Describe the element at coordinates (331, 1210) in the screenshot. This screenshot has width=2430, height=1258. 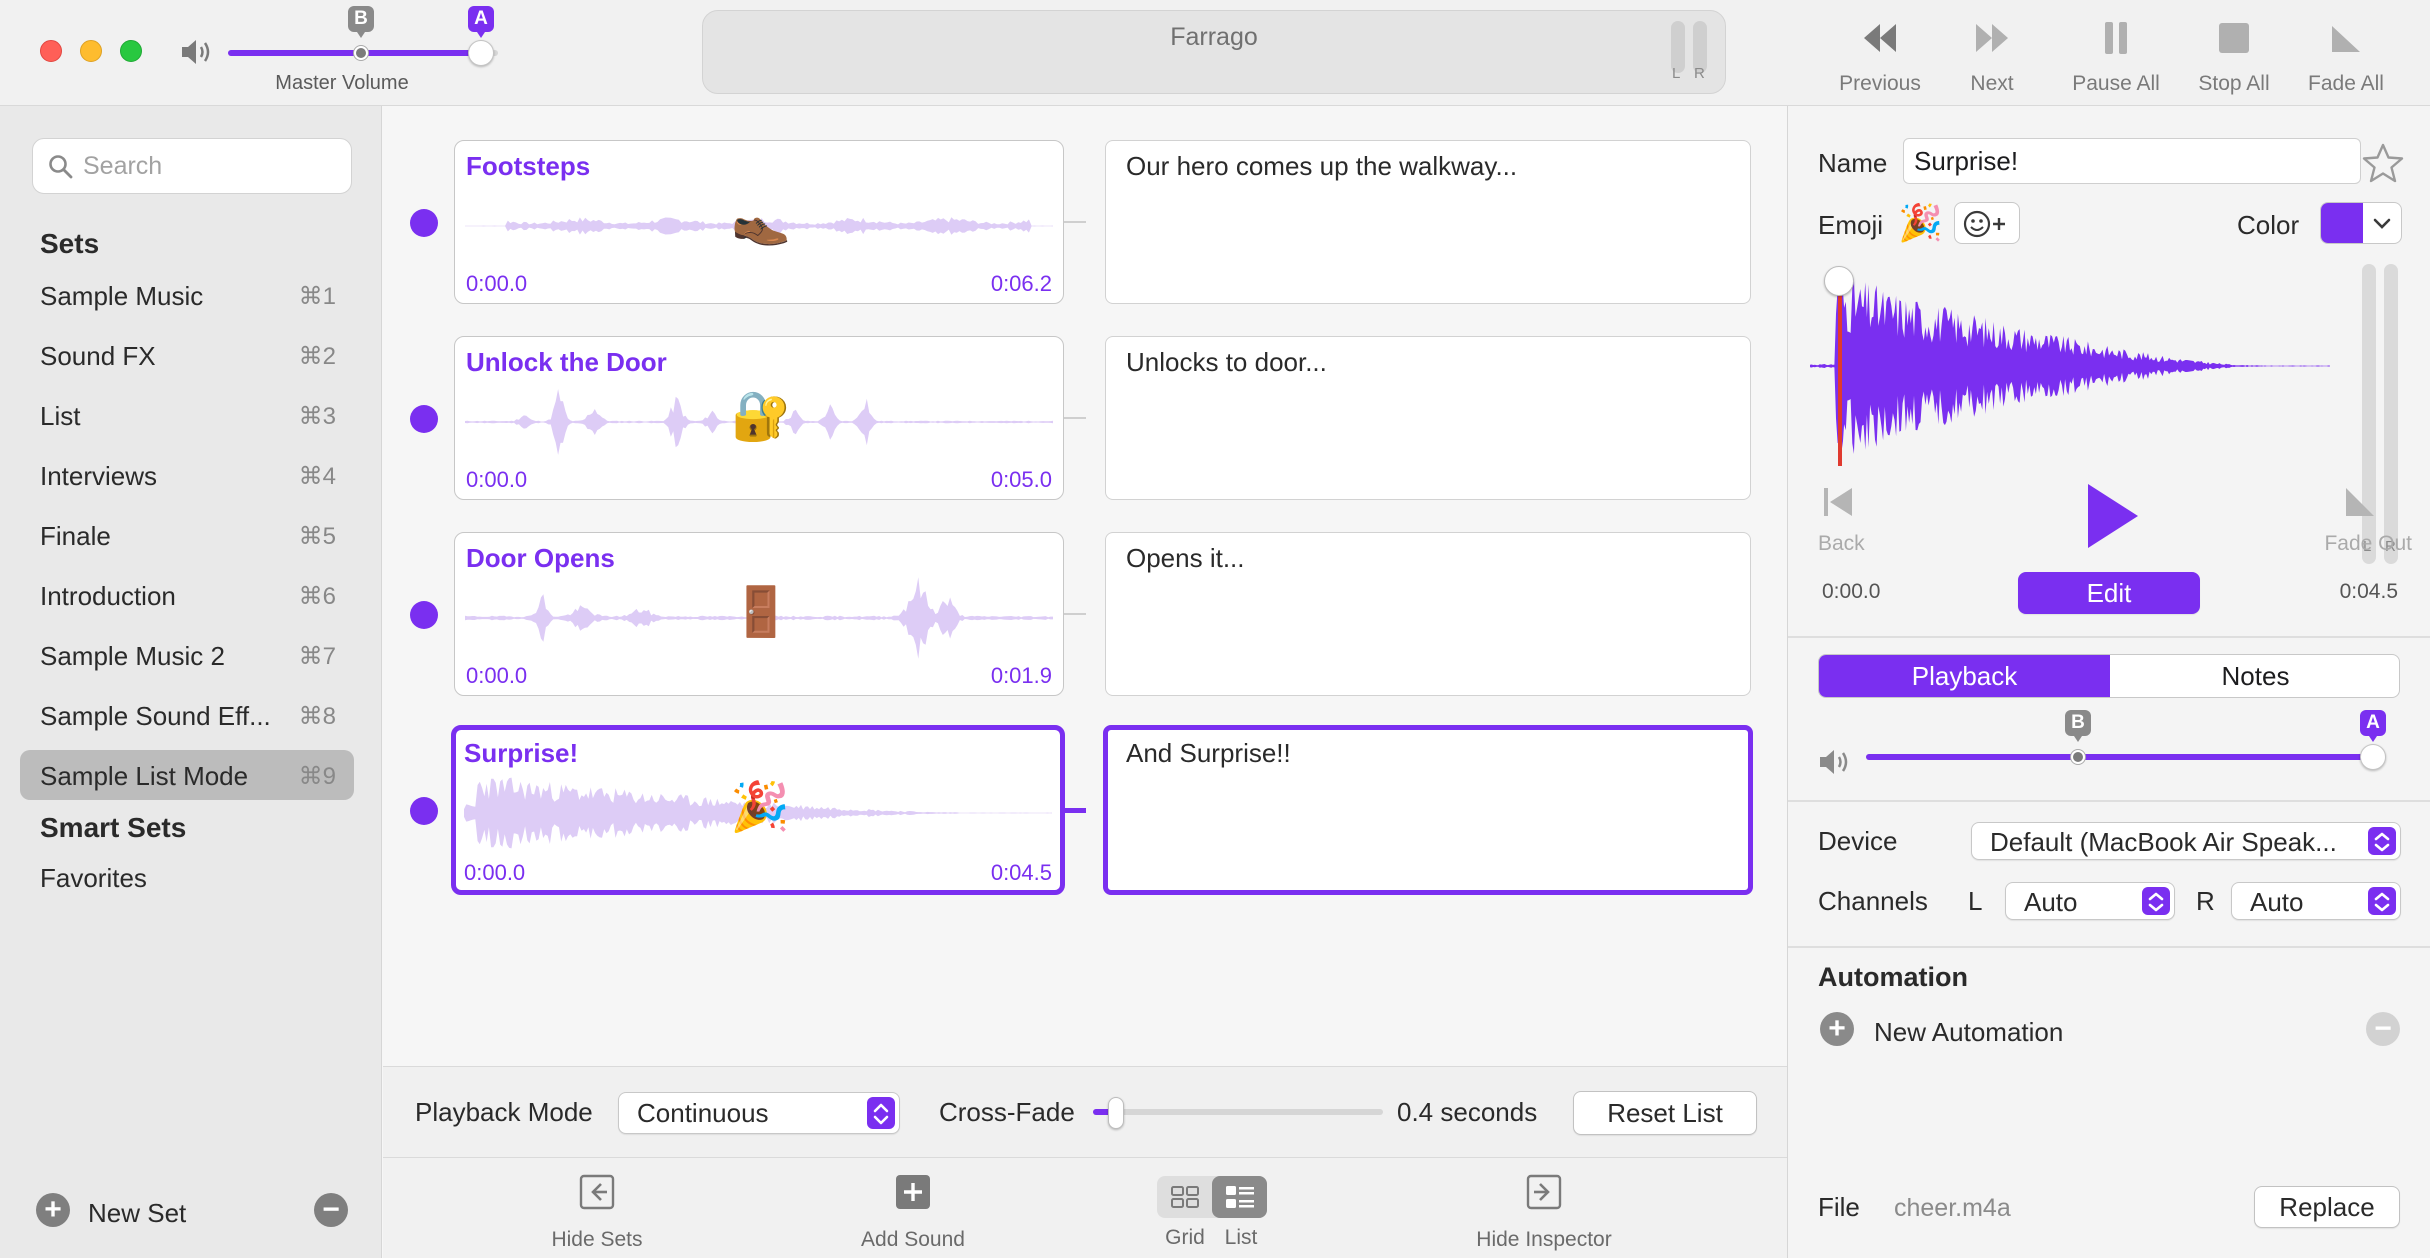
I see `remove-set-button: −` at that location.